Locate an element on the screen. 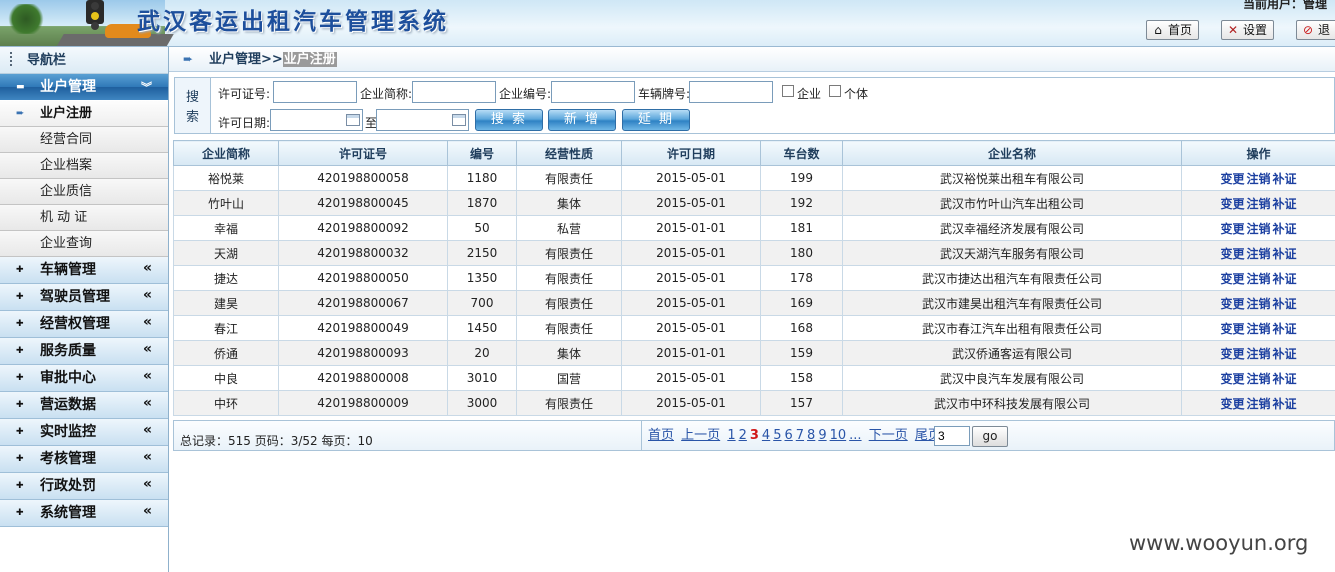 The width and height of the screenshot is (1335, 572). settings-button: ✕ 设置 is located at coordinates (1248, 30).